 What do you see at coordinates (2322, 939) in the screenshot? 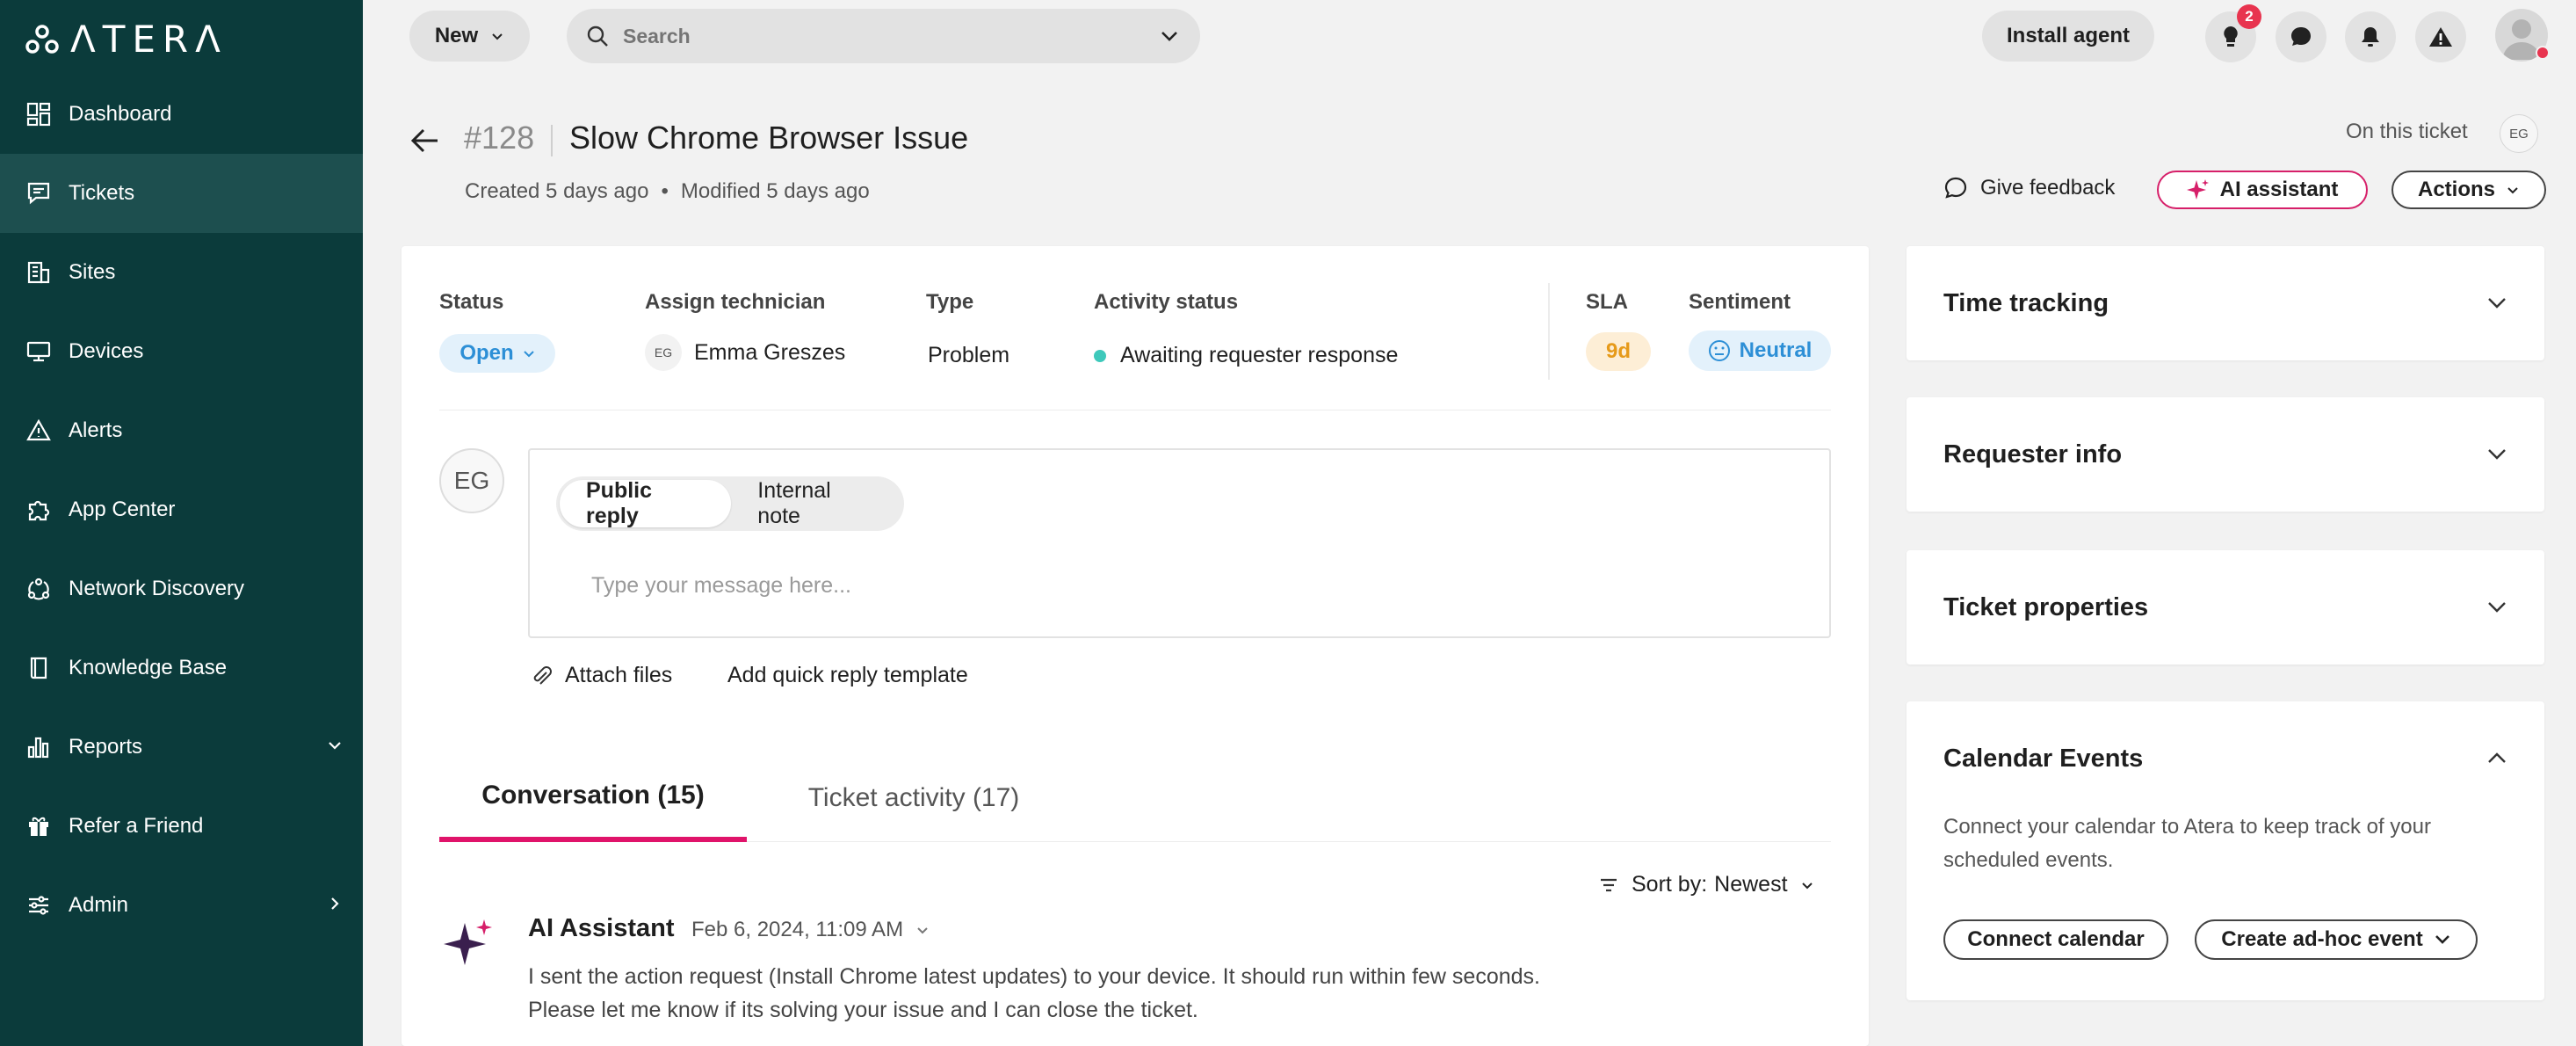
I see `create-adhoc-event-label: Create ad-hoc event` at bounding box center [2322, 939].